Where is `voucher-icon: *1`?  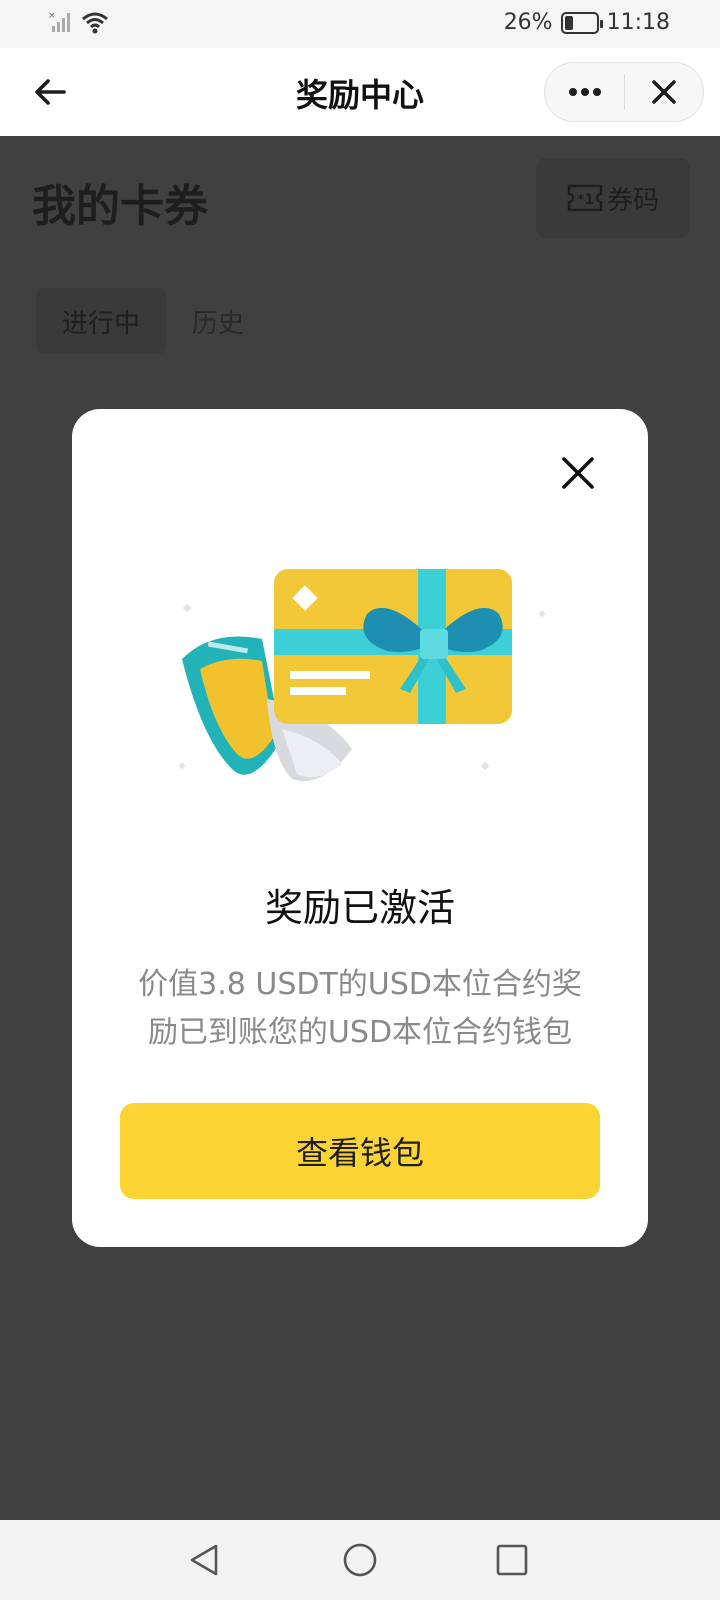
voucher-icon: *1 is located at coordinates (585, 198).